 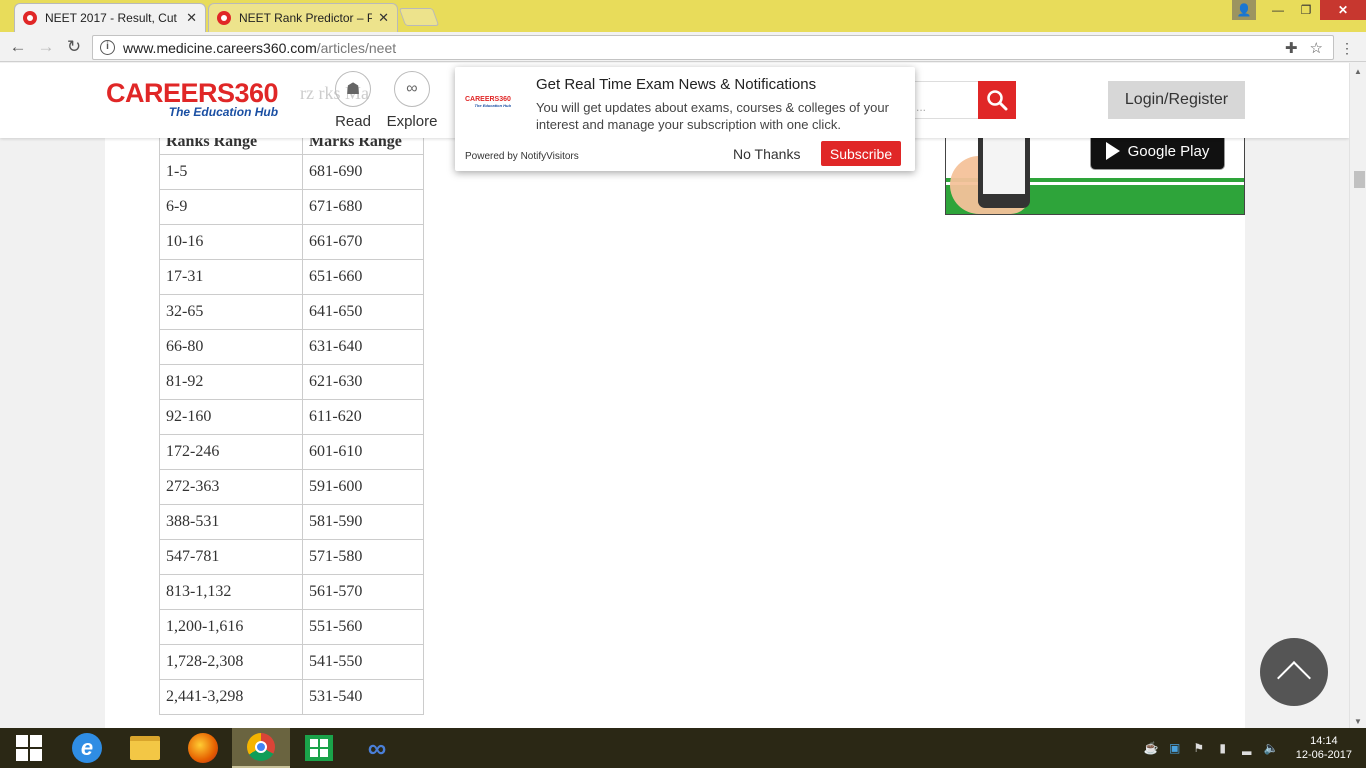 I want to click on firefox-icon, so click(x=203, y=748).